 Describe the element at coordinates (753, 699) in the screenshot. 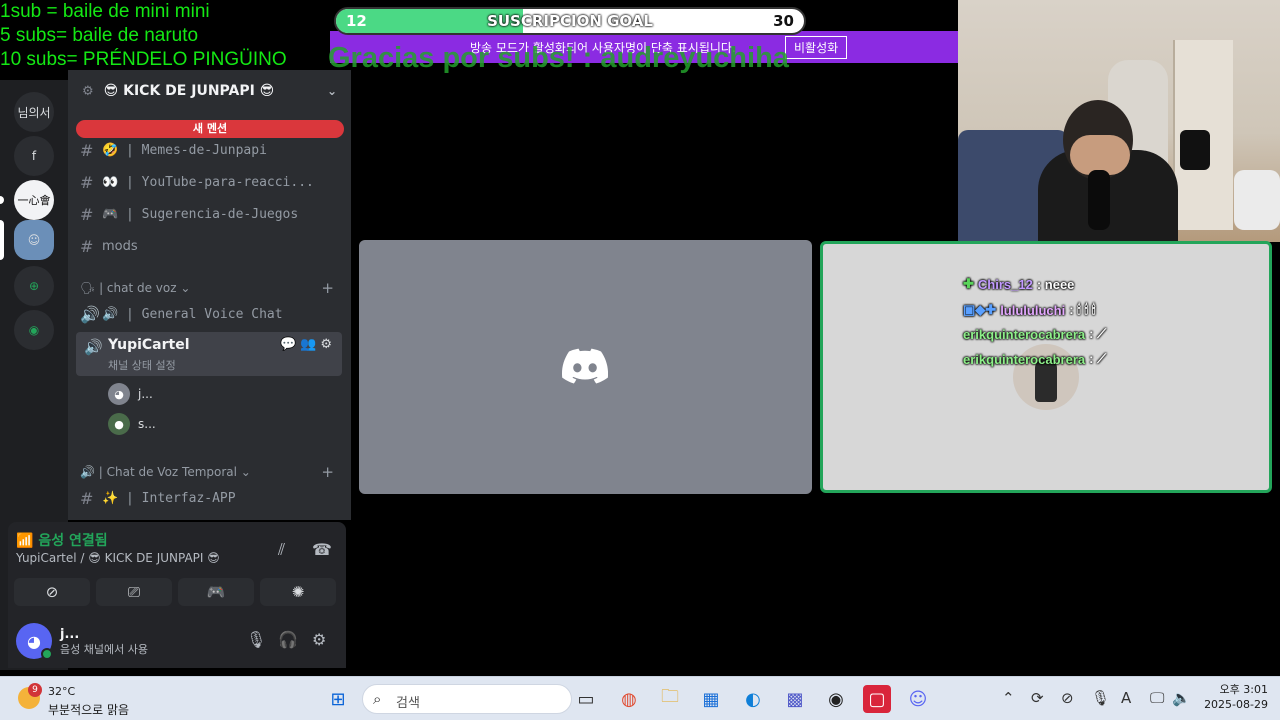

I see `edge-icon: ◐` at that location.